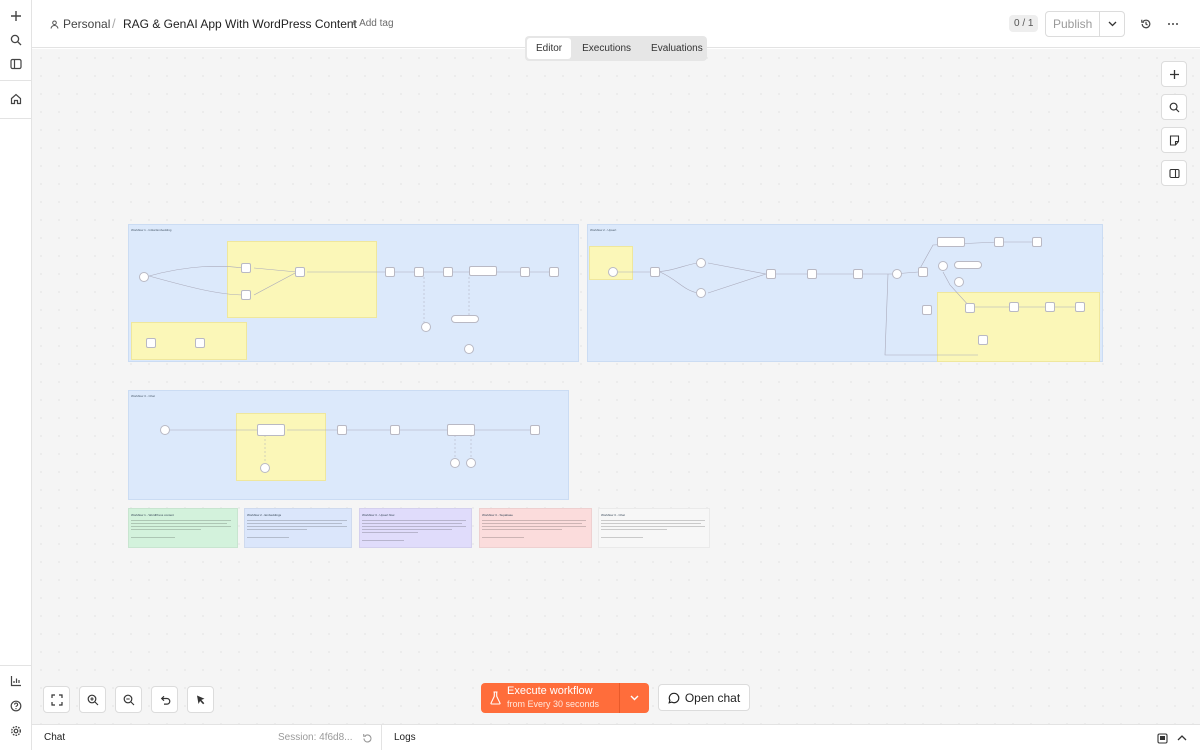  I want to click on workflow-title: RAG & GenAI App With WordPress Content, so click(240, 24).